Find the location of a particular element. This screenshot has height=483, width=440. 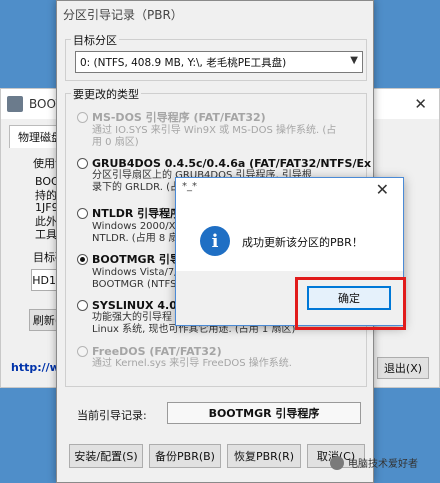

bootice-close-icon: ✕ is located at coordinates (420, 104).